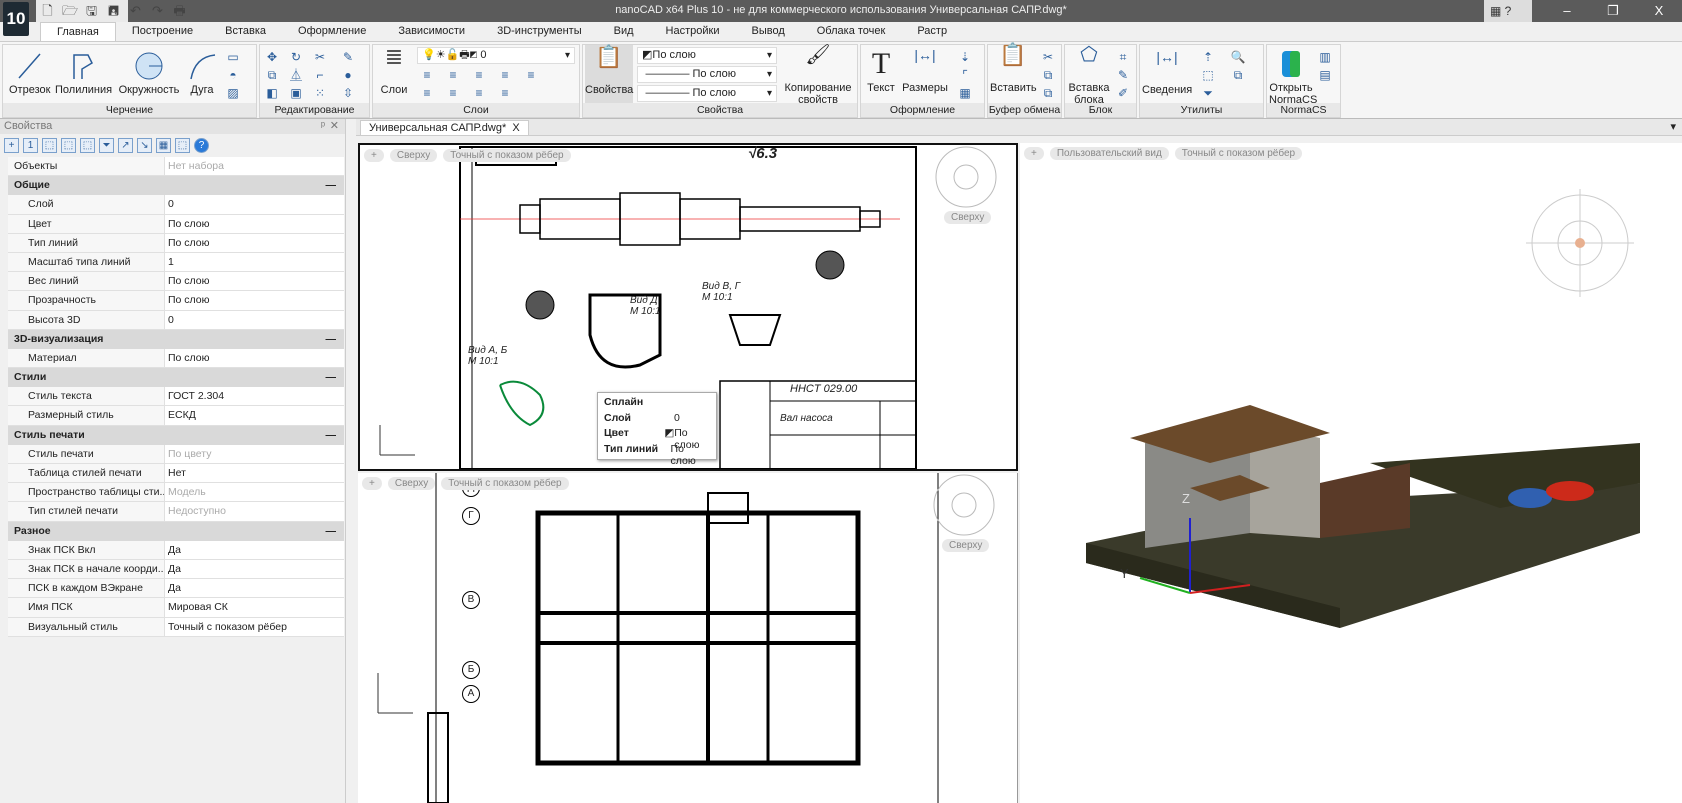 The height and width of the screenshot is (803, 1682). I want to click on property-value: Точный с показом рёбер, so click(254, 627).